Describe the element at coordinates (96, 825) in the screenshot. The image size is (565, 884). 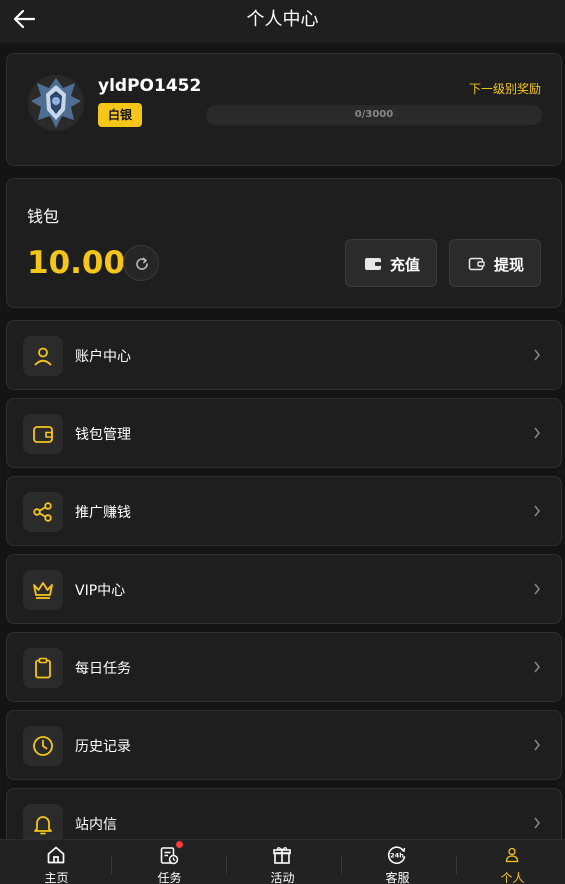
I see `menu-item-label: 站内信` at that location.